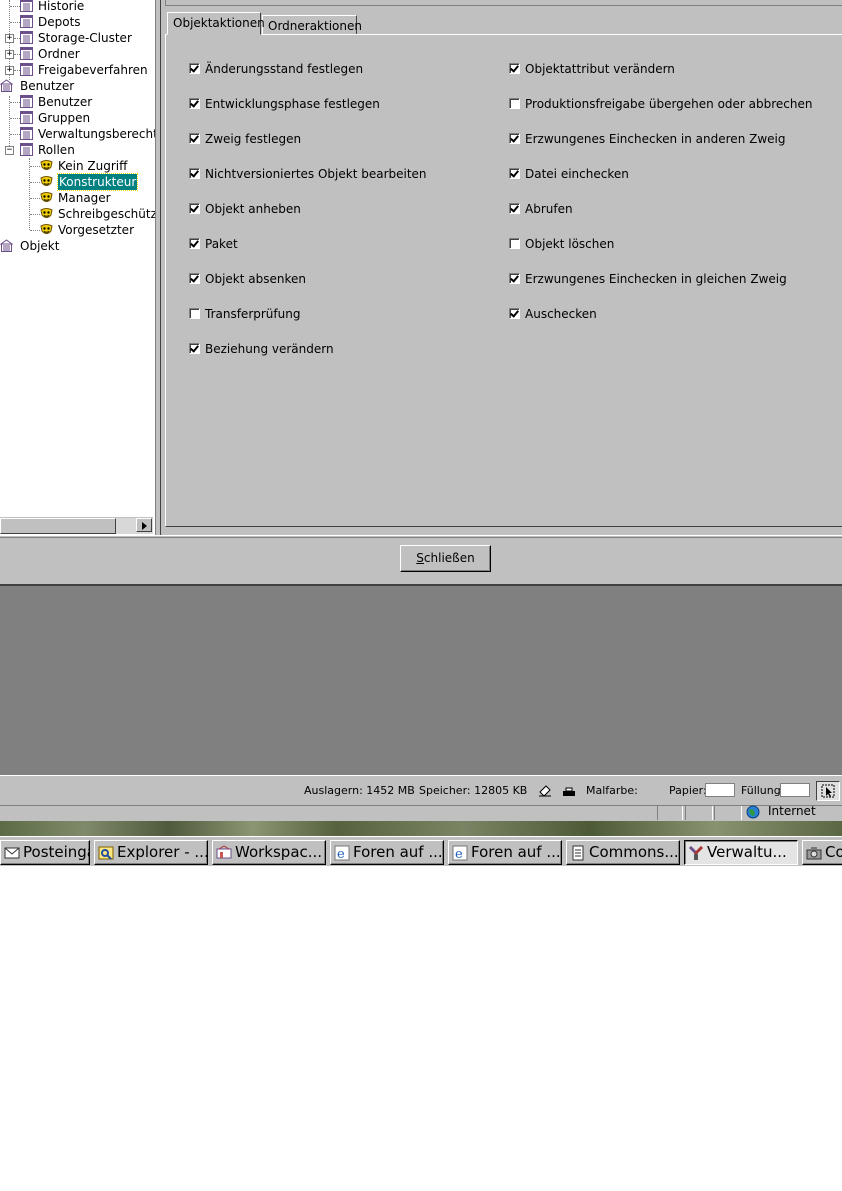 This screenshot has height=1191, width=842. Describe the element at coordinates (696, 852) in the screenshot. I see `admin-tool-icon` at that location.